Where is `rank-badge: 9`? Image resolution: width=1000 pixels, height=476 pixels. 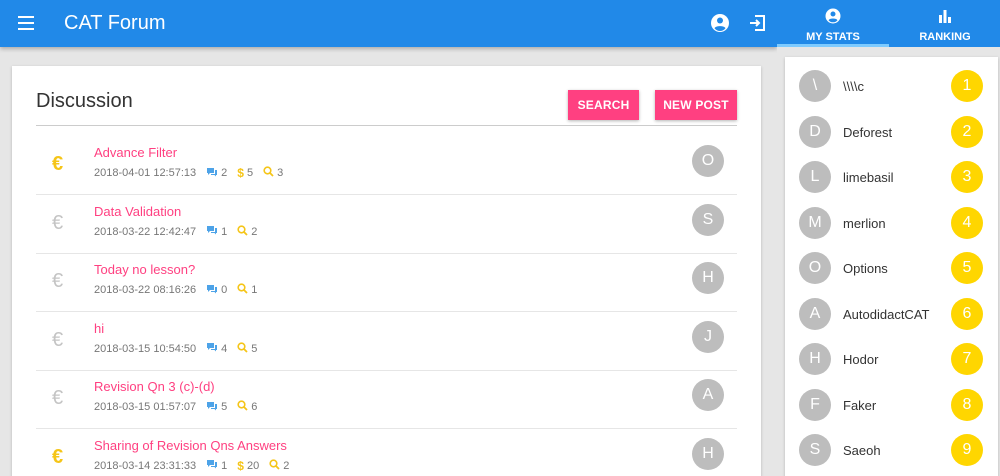
rank-badge: 9 is located at coordinates (967, 450).